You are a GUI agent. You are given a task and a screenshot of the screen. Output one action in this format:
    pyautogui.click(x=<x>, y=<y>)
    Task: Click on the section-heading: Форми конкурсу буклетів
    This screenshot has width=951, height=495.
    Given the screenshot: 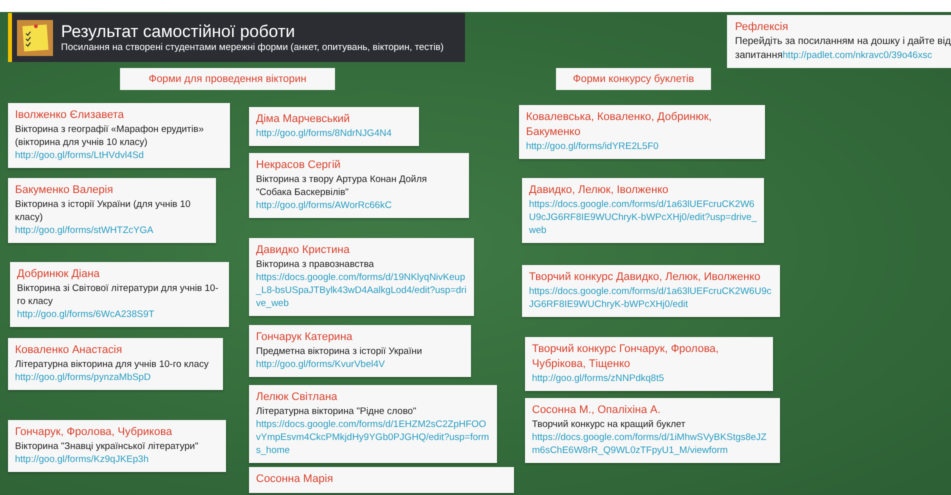 What is the action you would take?
    pyautogui.click(x=633, y=79)
    